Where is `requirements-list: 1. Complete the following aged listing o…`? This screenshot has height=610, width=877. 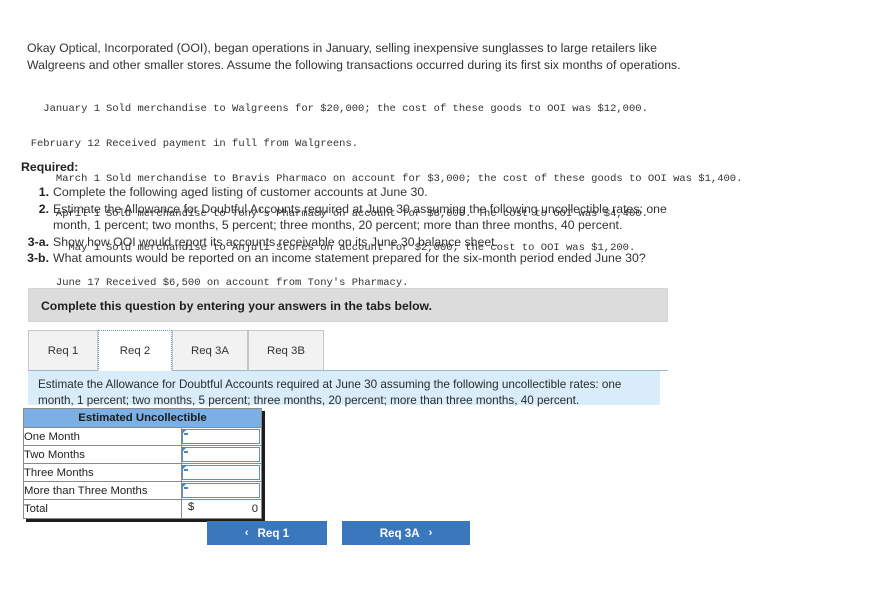 requirements-list: 1. Complete the following aged listing o… is located at coordinates (357, 225).